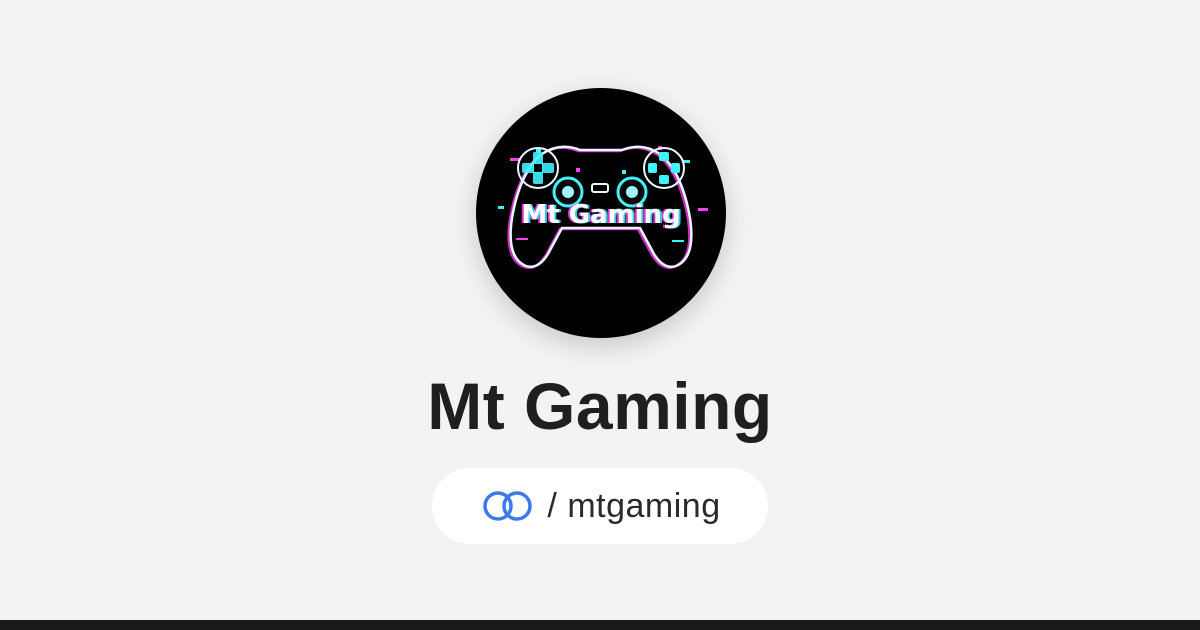 The image size is (1200, 630). What do you see at coordinates (600, 625) in the screenshot?
I see `bottom-bar` at bounding box center [600, 625].